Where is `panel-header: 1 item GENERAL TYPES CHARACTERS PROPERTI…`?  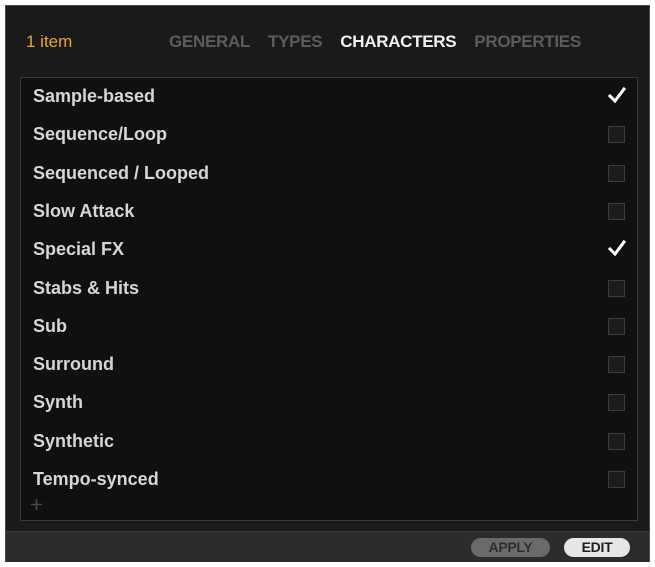
panel-header: 1 item GENERAL TYPES CHARACTERS PROPERTI… is located at coordinates (327, 38).